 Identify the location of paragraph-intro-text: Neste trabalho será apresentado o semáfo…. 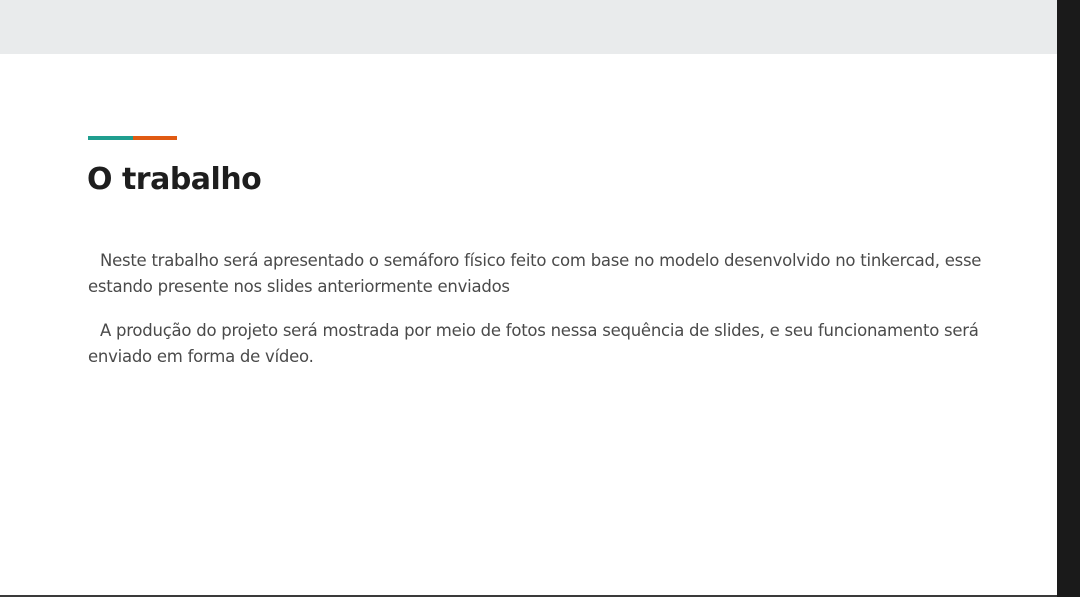
(535, 273).